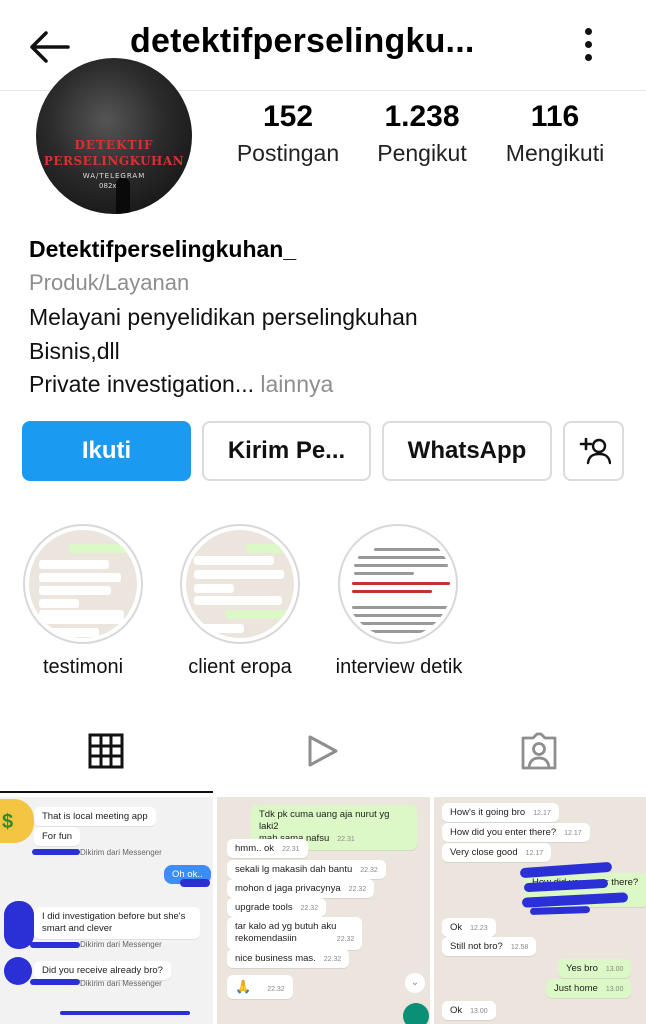 The image size is (646, 1024). Describe the element at coordinates (114, 186) in the screenshot. I see `avatar-text-4: 082xxxx` at that location.